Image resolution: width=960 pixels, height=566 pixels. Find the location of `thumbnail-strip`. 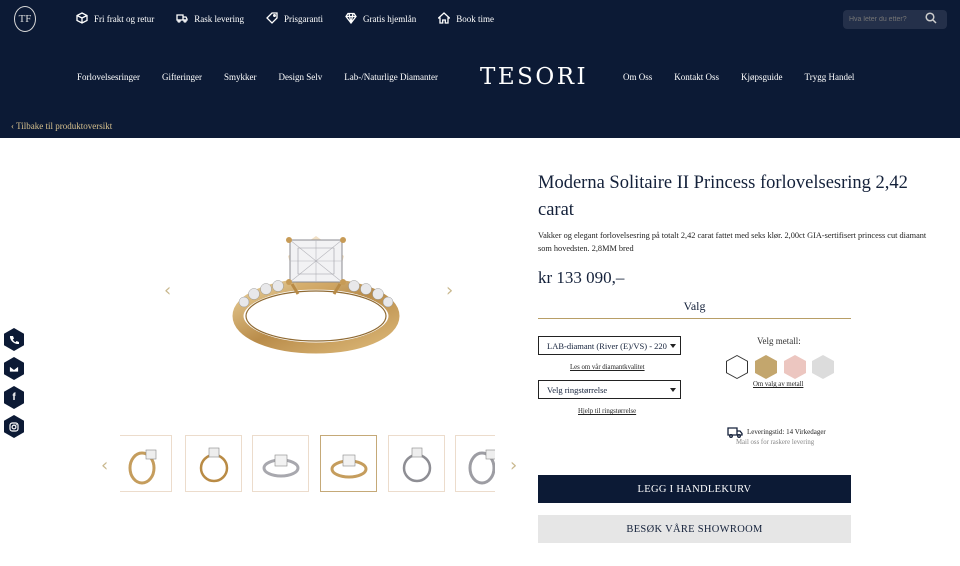

thumbnail-strip is located at coordinates (307, 464).